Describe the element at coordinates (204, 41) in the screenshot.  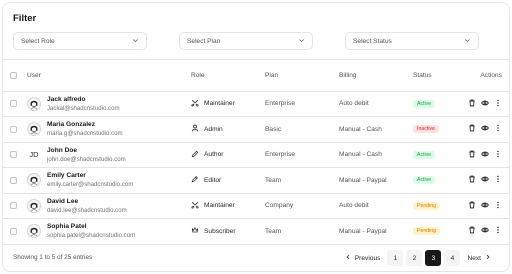
I see `plan-select-placeholder: Select Plan` at that location.